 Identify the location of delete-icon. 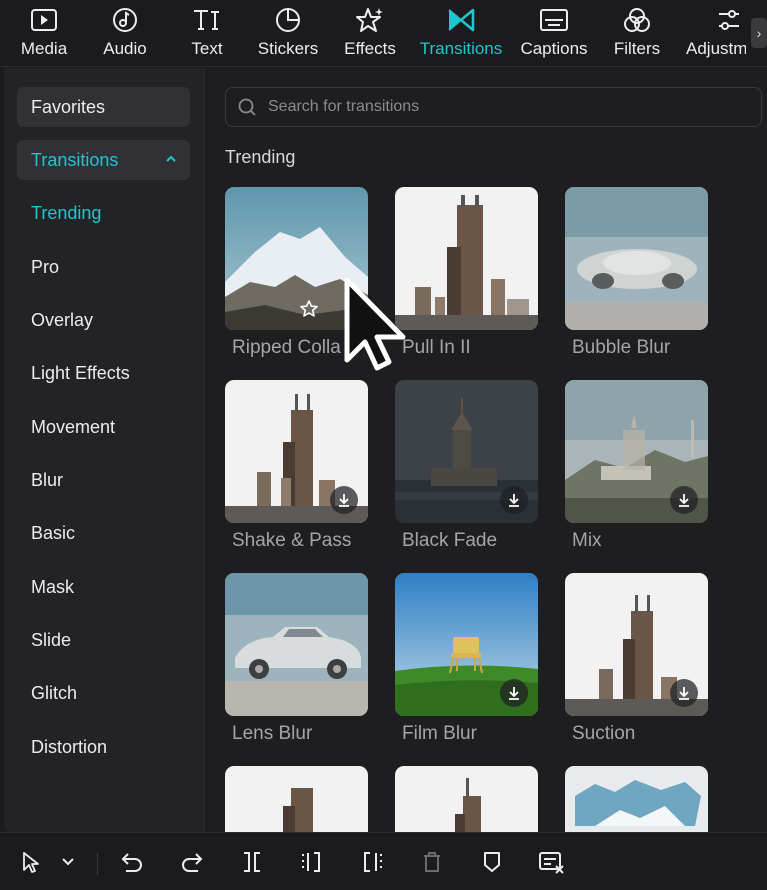
(432, 862).